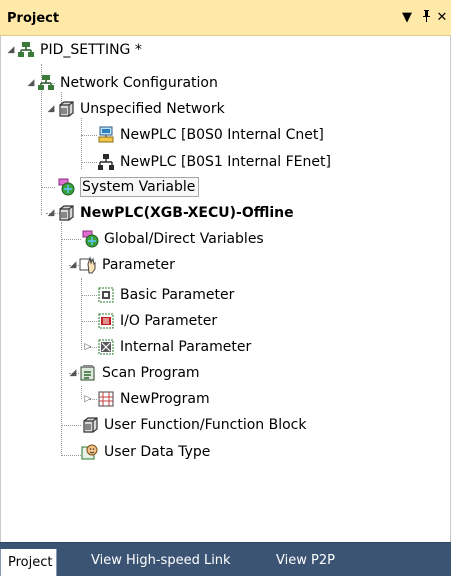 The image size is (451, 576). What do you see at coordinates (165, 399) in the screenshot?
I see `tree-label-new-program: NewProgram` at bounding box center [165, 399].